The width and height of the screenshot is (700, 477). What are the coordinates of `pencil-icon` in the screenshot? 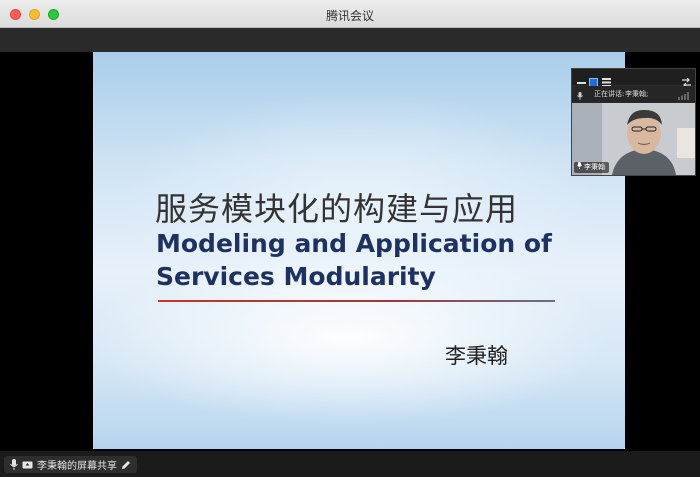 It's located at (126, 464).